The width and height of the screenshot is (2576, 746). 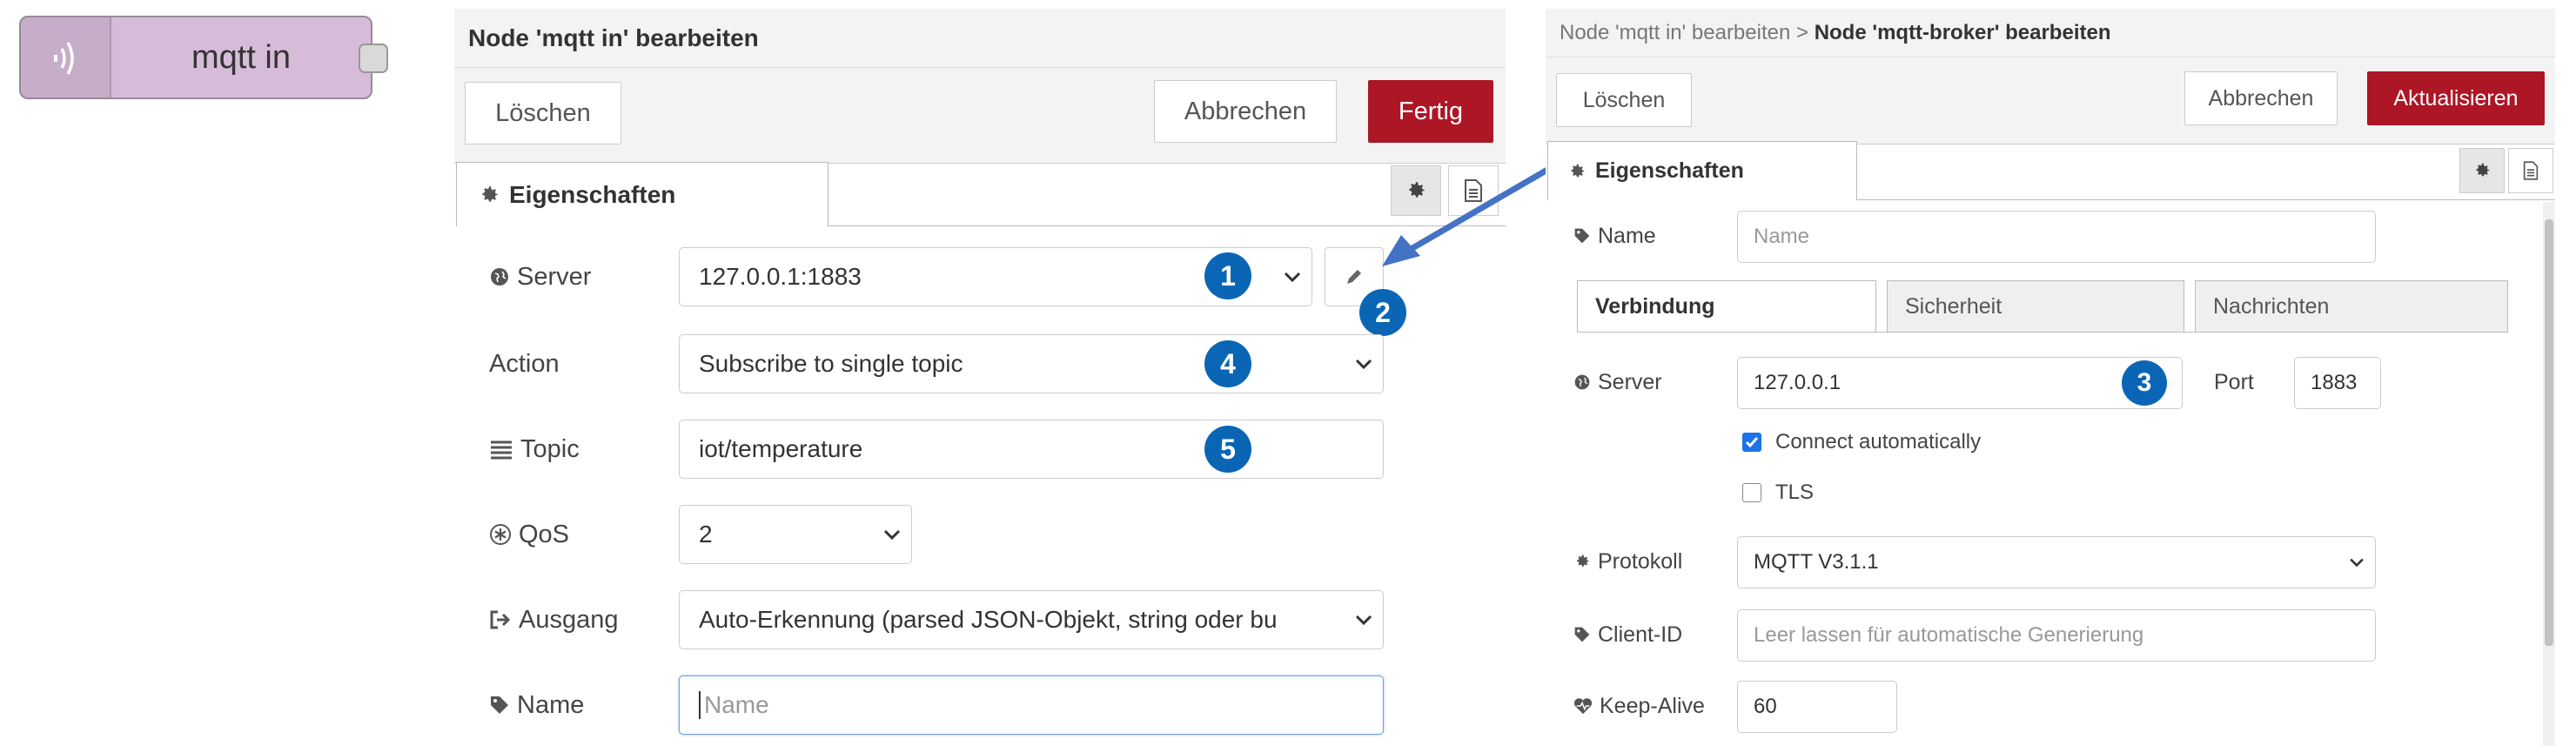 What do you see at coordinates (795, 534) in the screenshot?
I see `qos-select: 2` at bounding box center [795, 534].